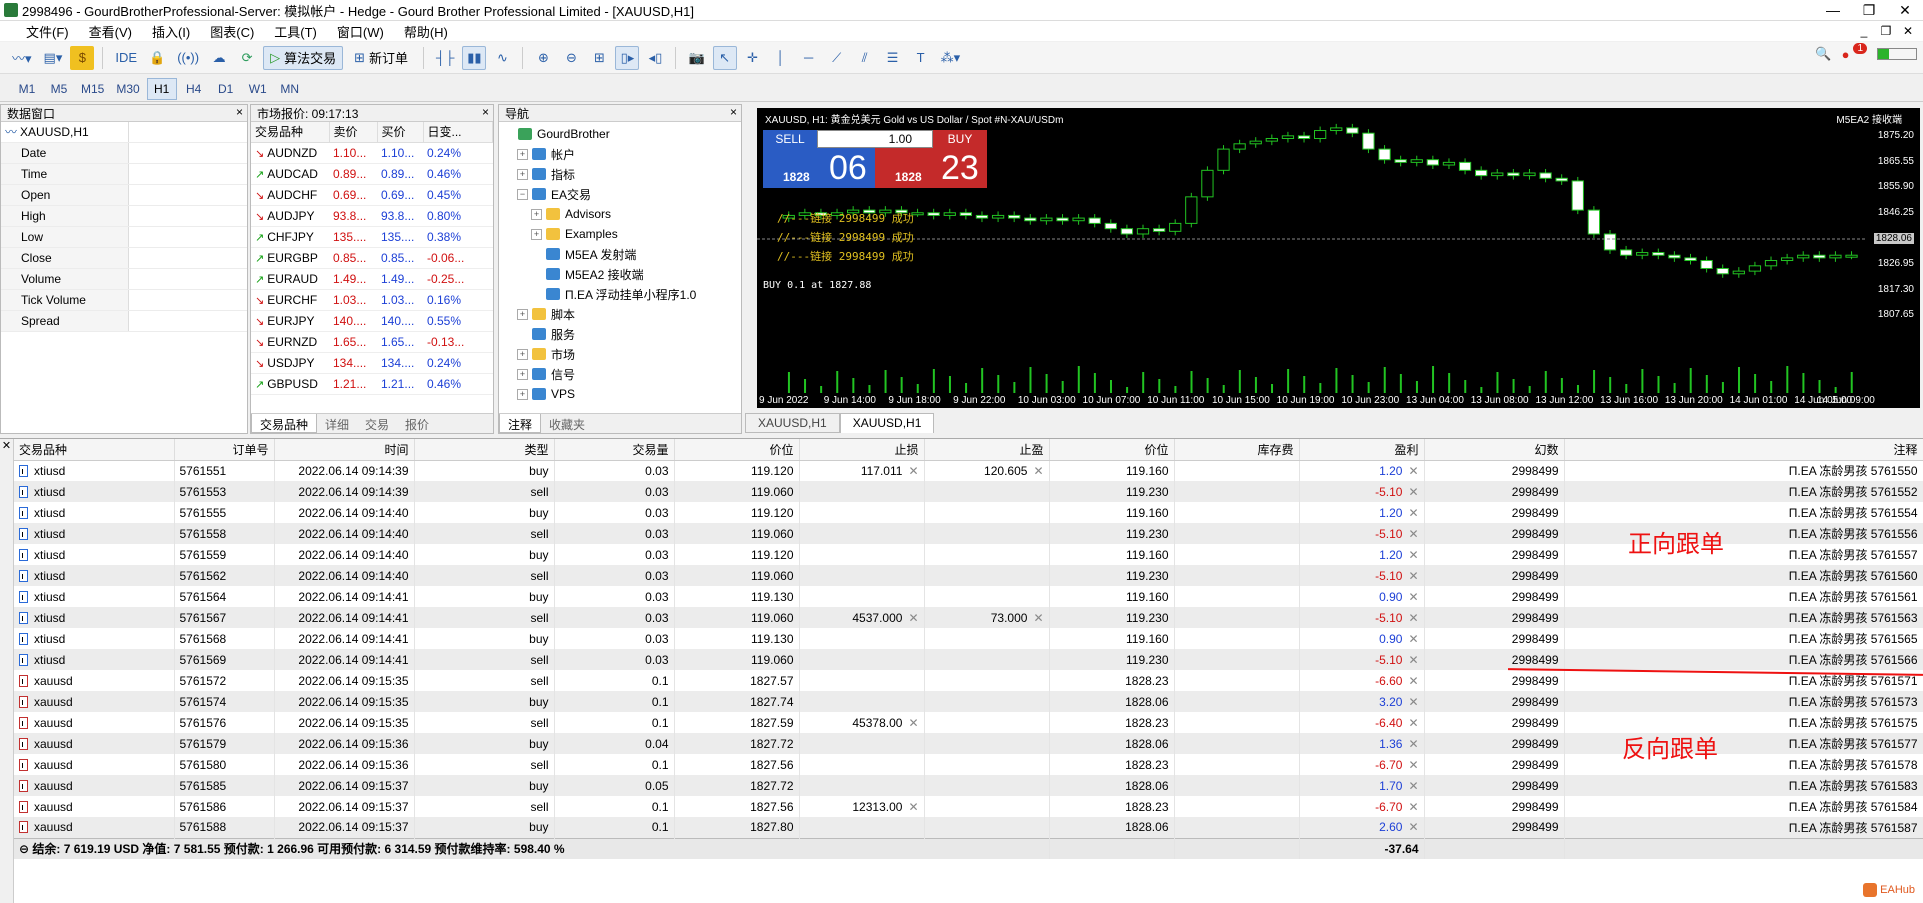 Image resolution: width=1923 pixels, height=903 pixels. Describe the element at coordinates (188, 58) in the screenshot. I see `signal-broadcast-icon: ((•))` at that location.